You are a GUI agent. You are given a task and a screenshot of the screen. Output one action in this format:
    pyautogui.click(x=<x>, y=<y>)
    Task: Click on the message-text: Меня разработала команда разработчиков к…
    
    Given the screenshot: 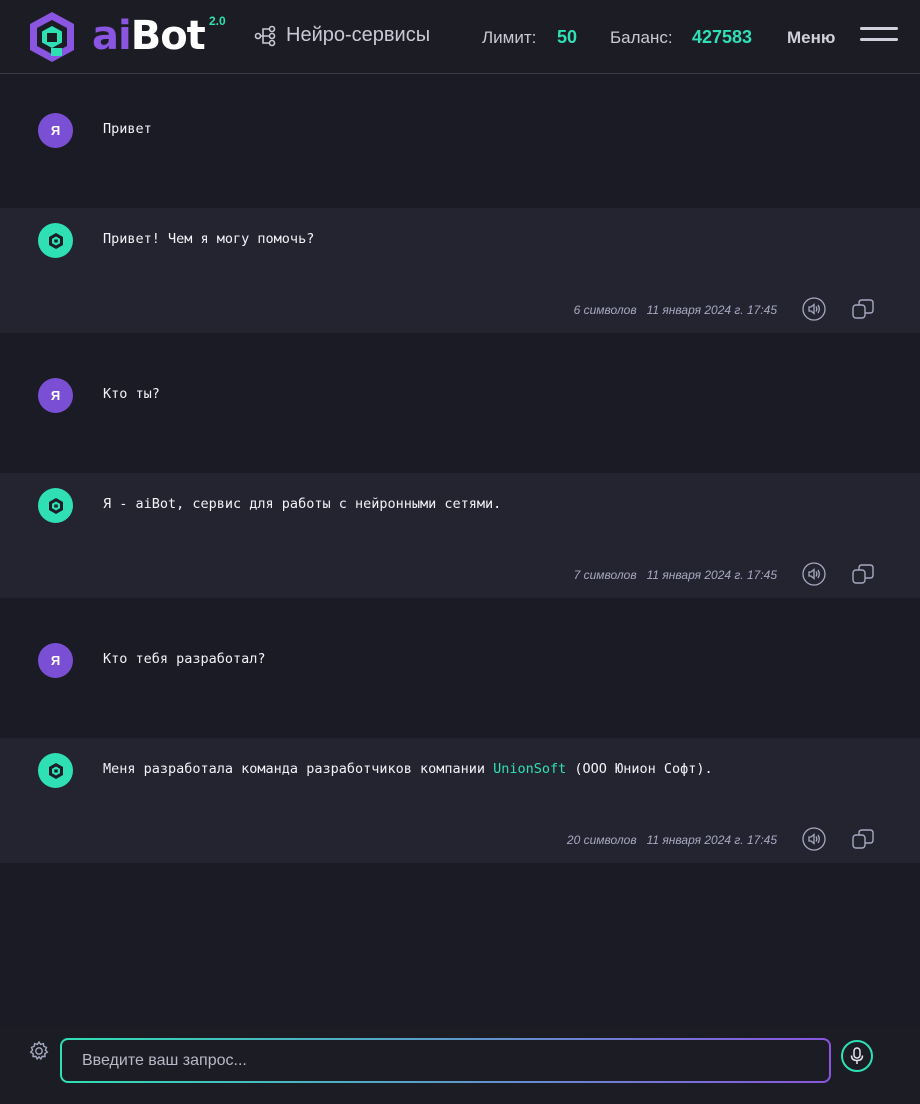 What is the action you would take?
    pyautogui.click(x=408, y=769)
    